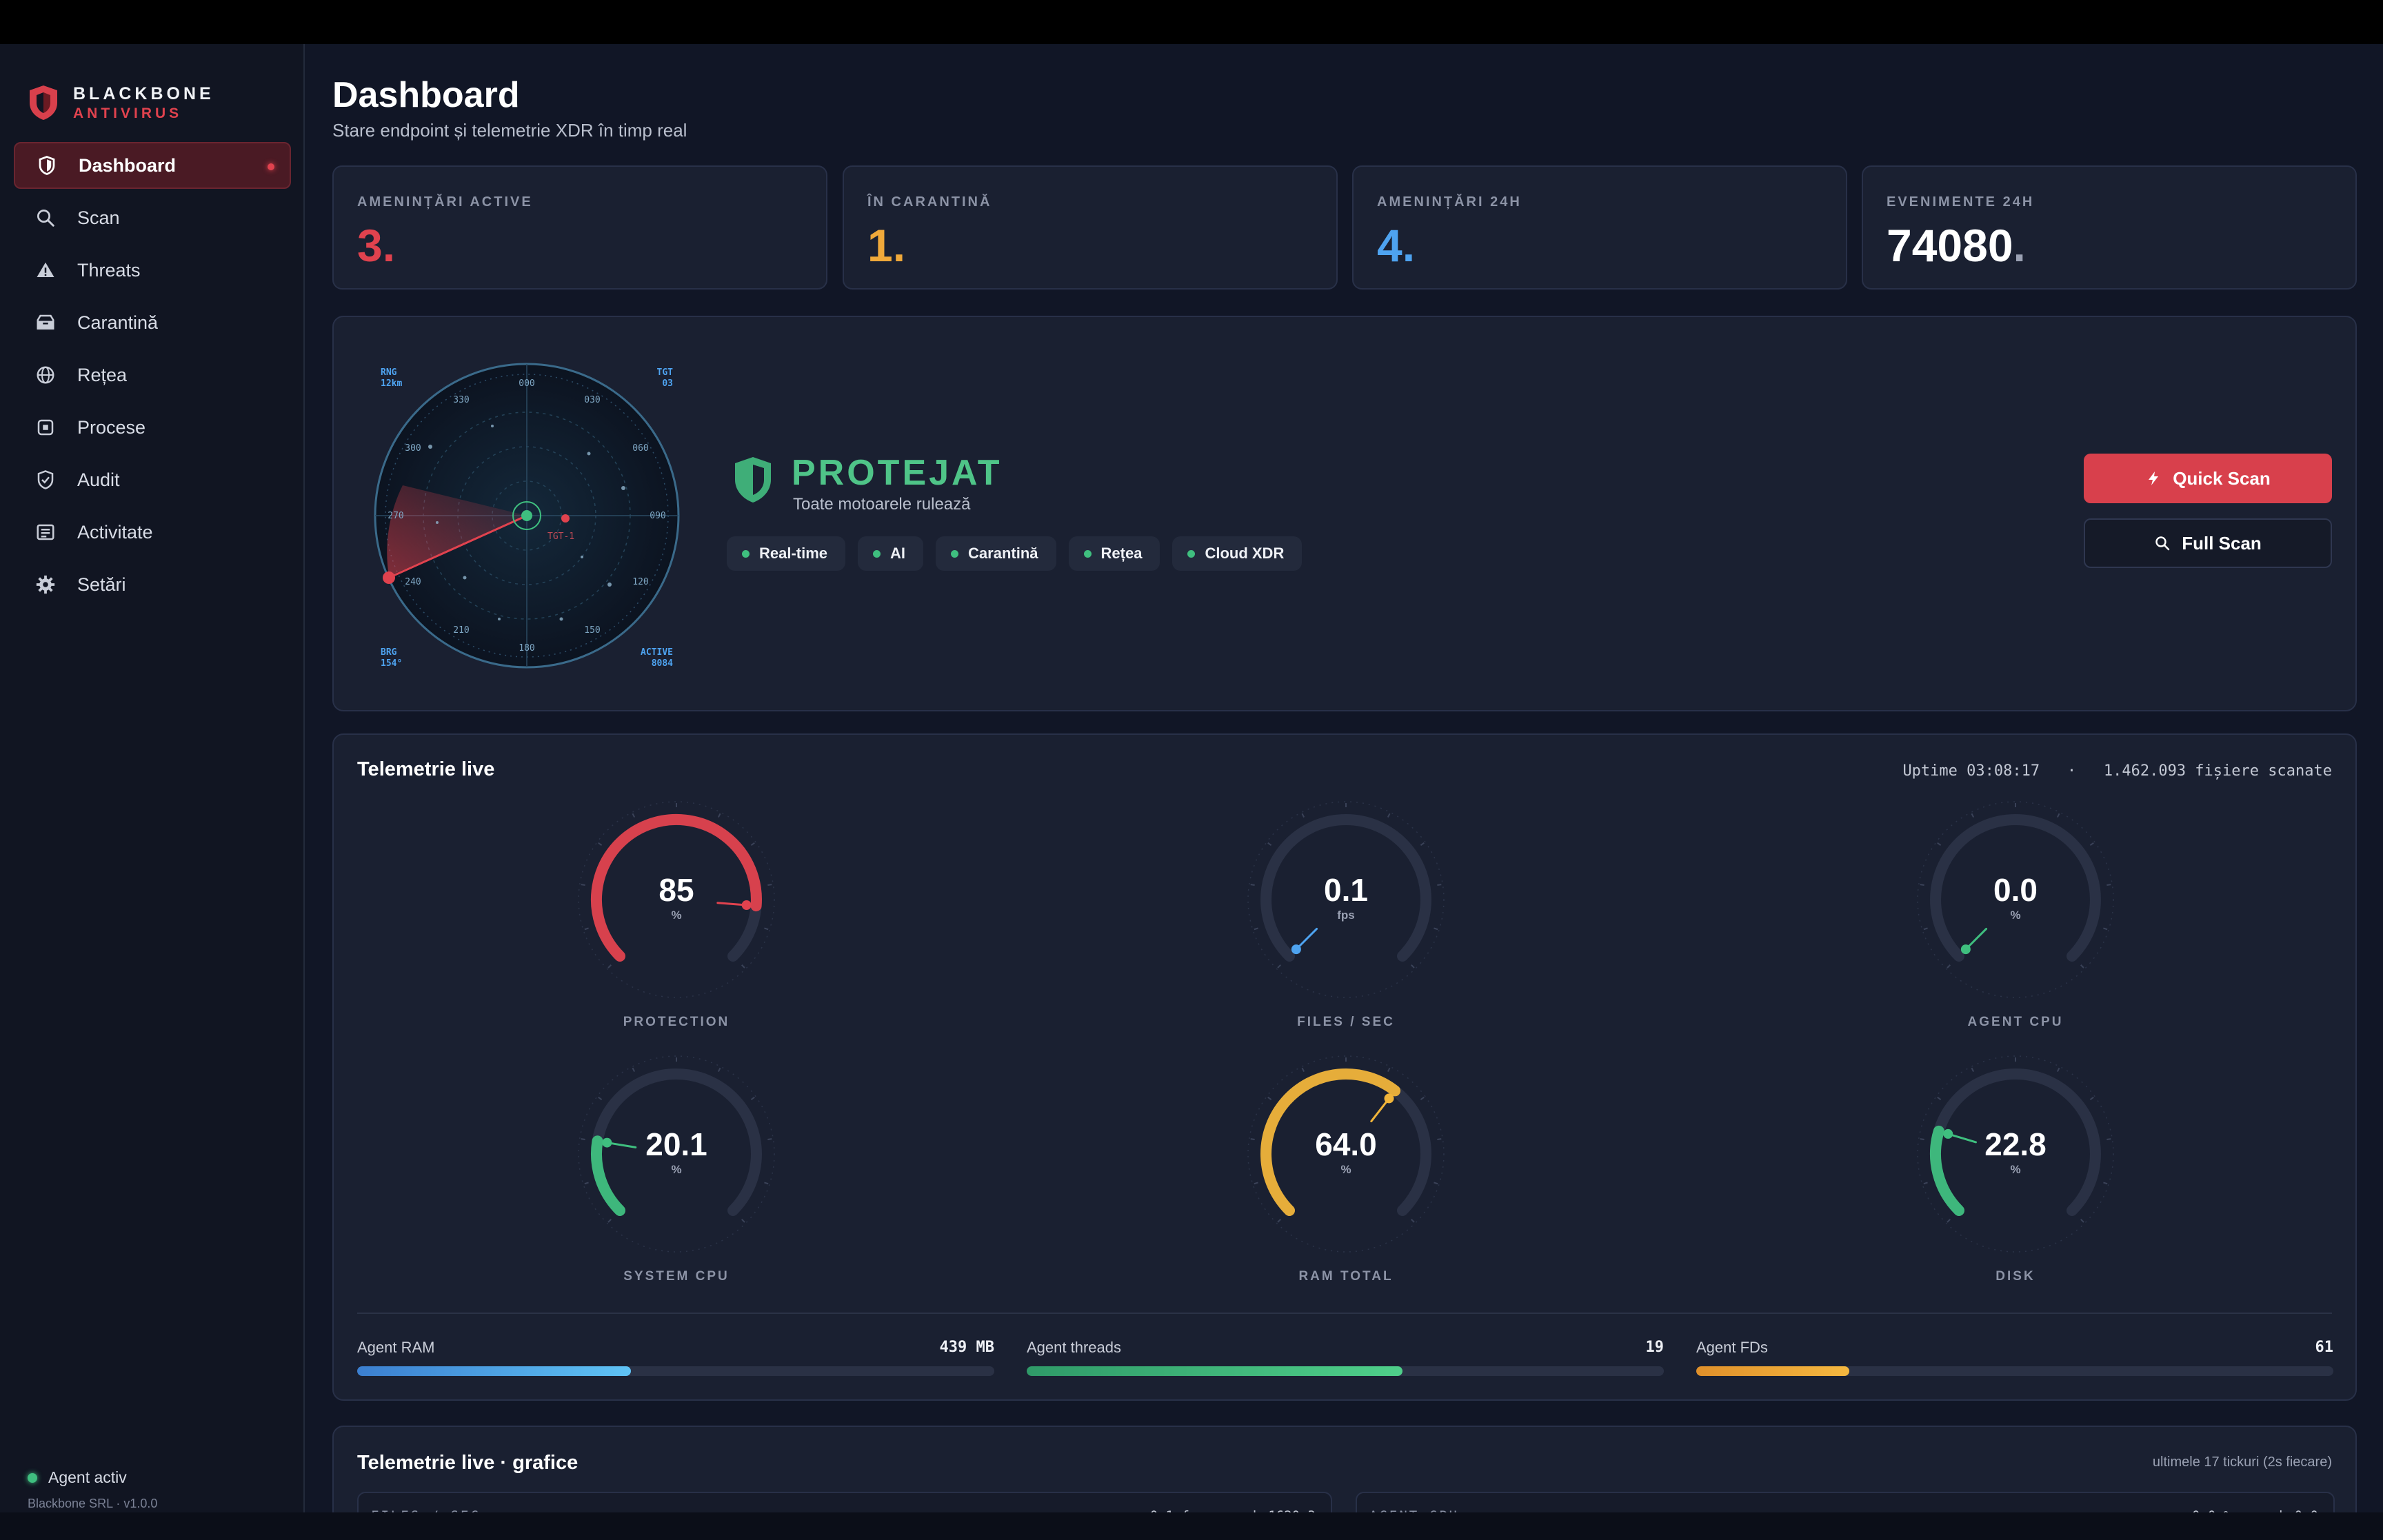 The width and height of the screenshot is (2383, 1540). I want to click on sidebar-item-processes: Procese, so click(152, 427).